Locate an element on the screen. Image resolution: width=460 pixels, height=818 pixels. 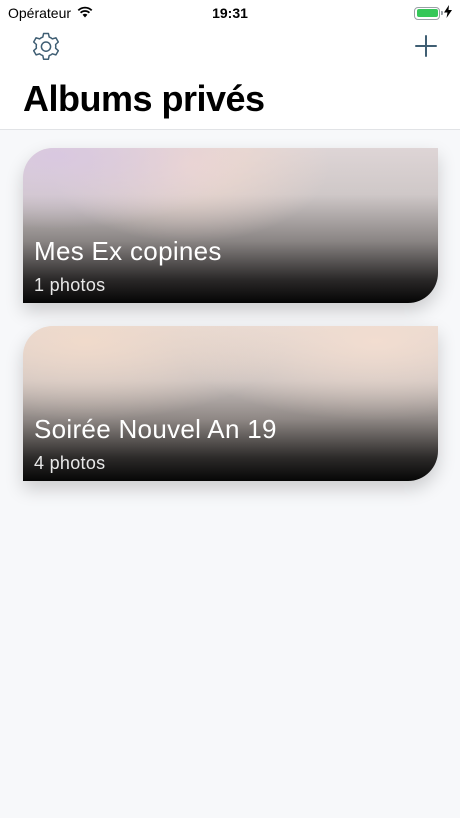
settings-button is located at coordinates (46, 49).